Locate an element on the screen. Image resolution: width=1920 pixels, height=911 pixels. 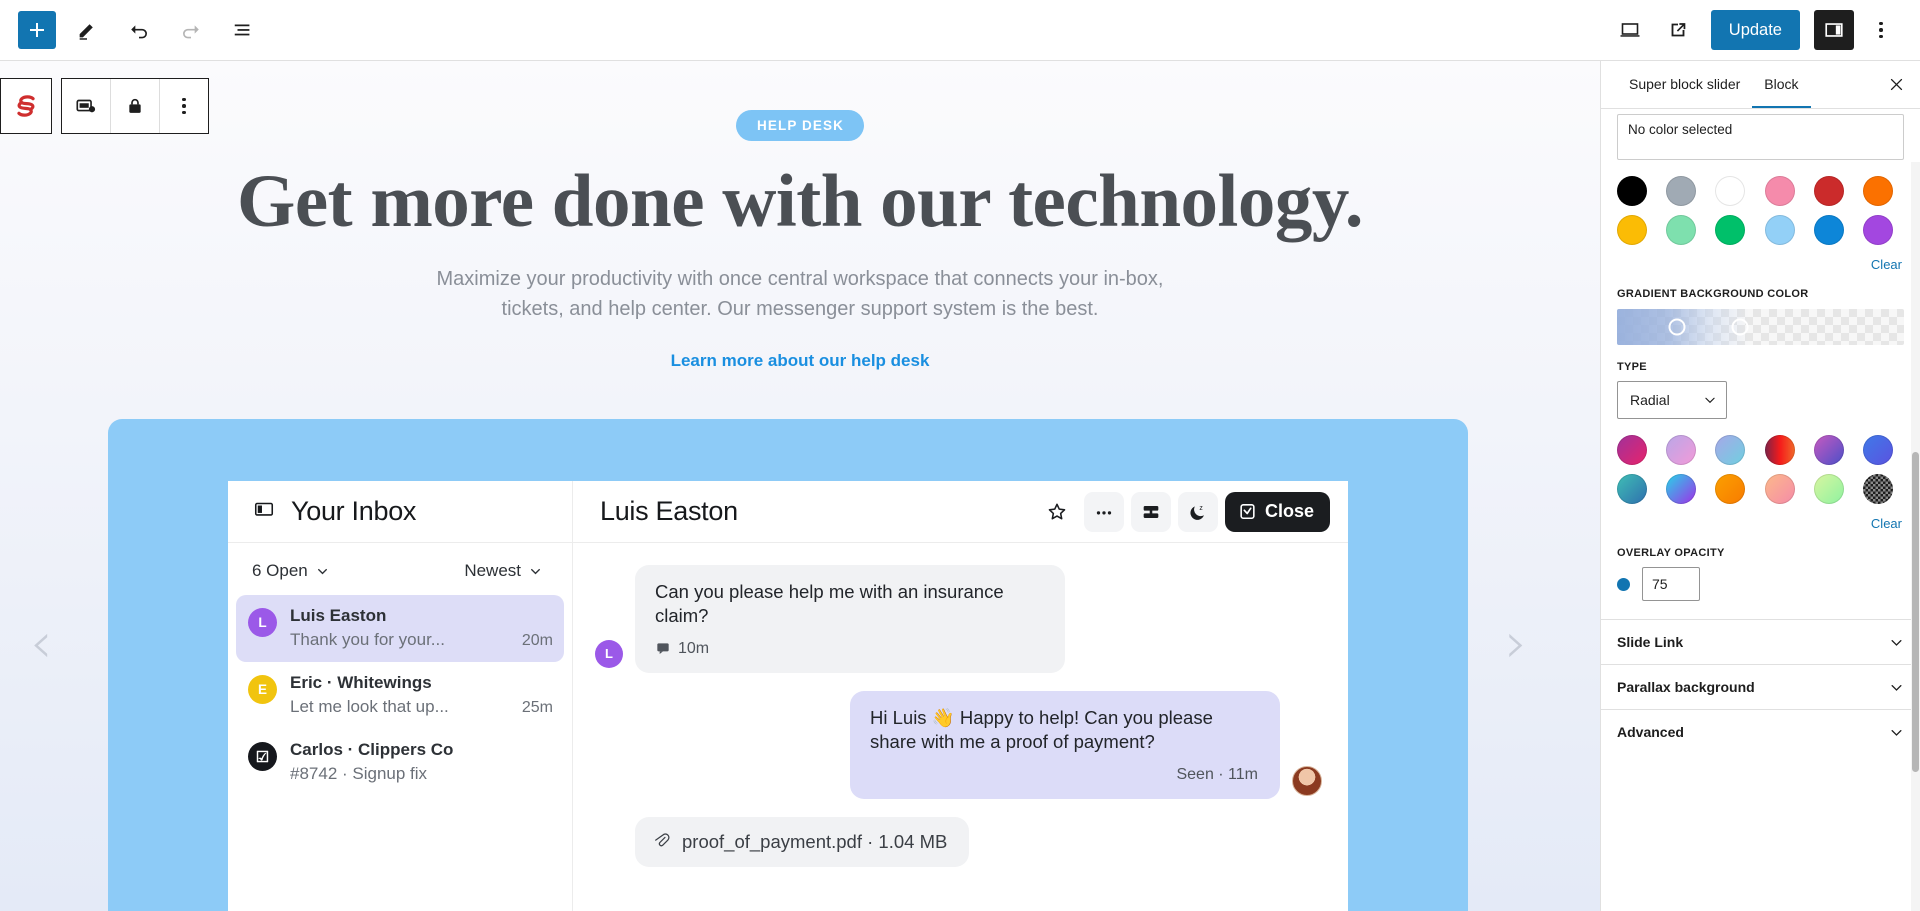
message-meta: 10m is located at coordinates (849, 648).